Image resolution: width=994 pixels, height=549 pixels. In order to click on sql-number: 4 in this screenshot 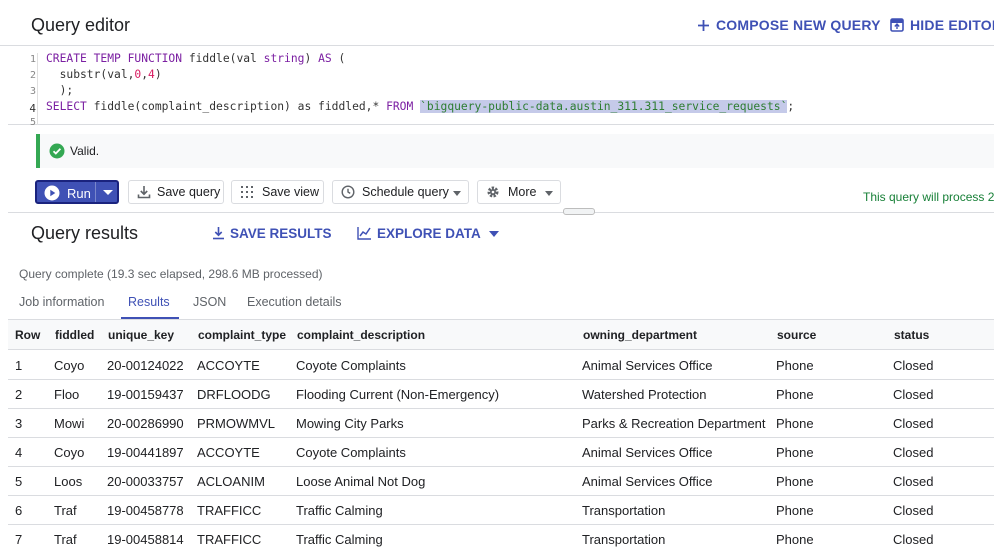, I will do `click(151, 74)`.